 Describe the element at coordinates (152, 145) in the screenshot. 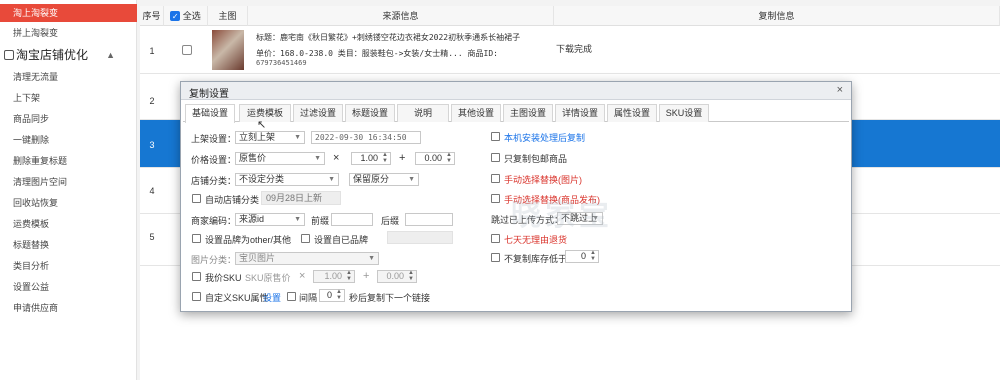

I see `row-number: 3` at that location.